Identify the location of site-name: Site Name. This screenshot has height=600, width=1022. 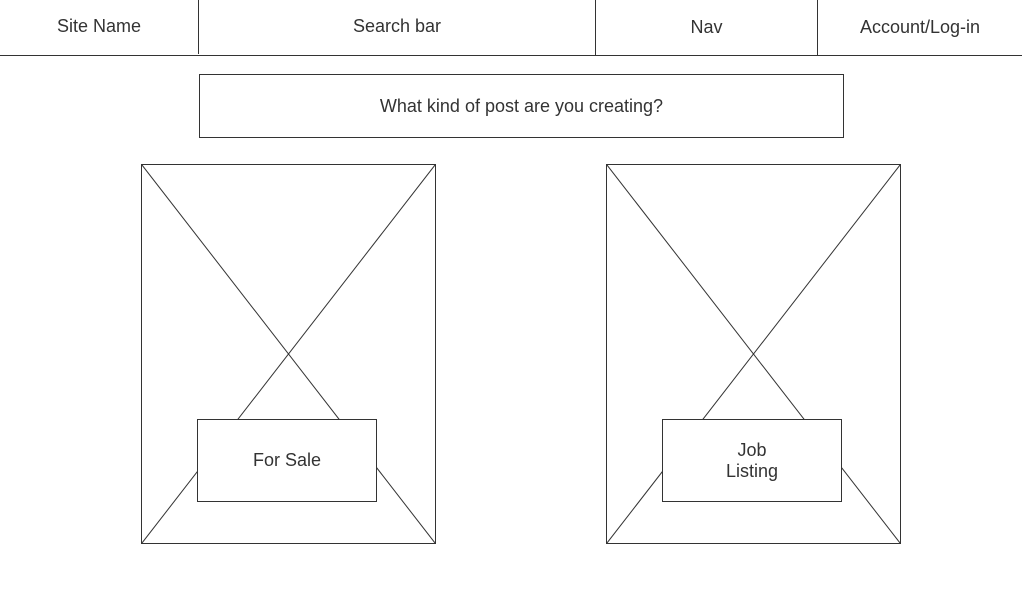
(99, 27).